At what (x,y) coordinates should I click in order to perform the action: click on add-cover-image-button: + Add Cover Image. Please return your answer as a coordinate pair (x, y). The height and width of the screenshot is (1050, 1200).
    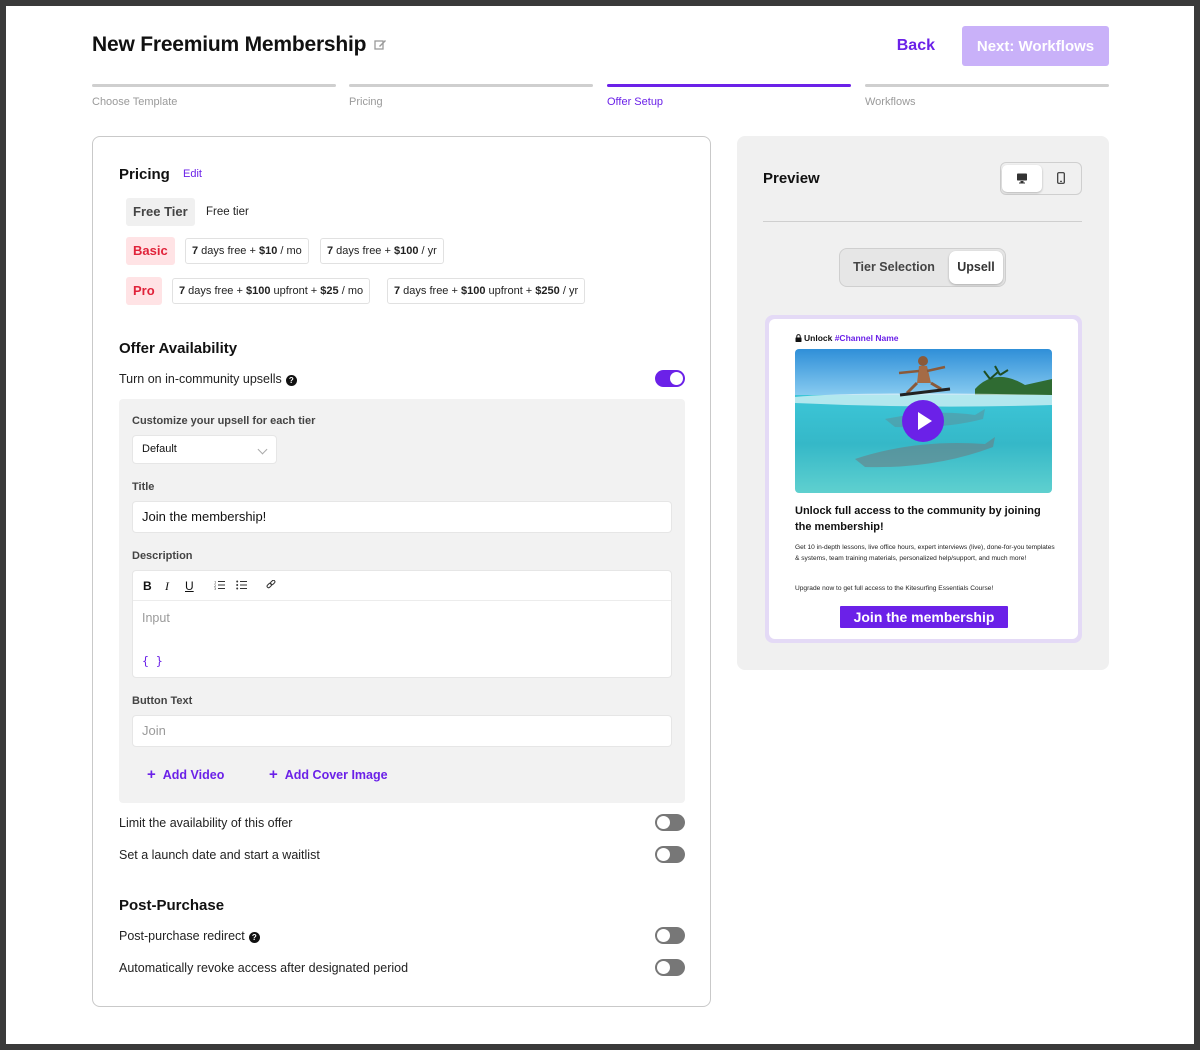
    Looking at the image, I should click on (328, 774).